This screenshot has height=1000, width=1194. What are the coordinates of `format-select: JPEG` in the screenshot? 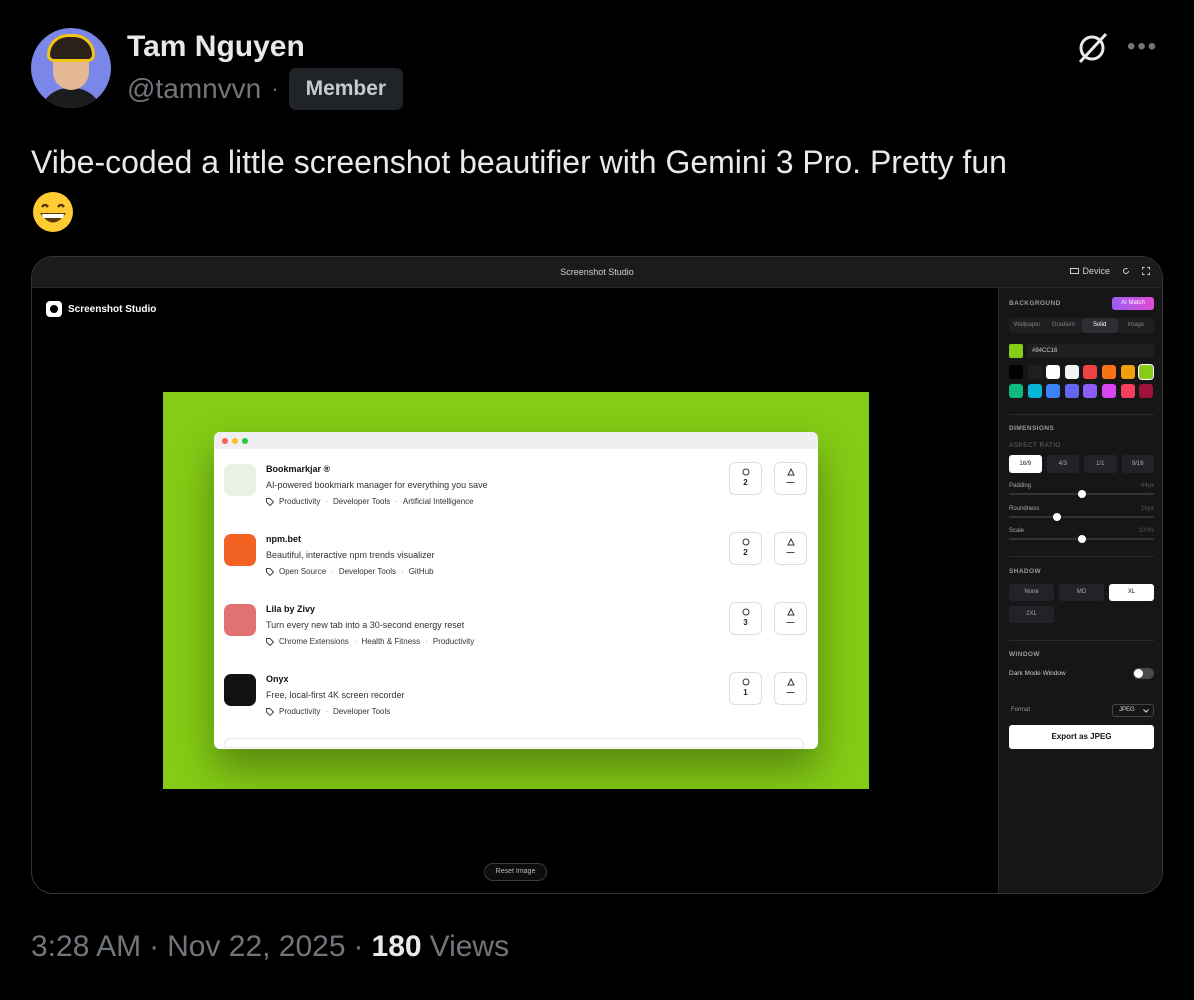 It's located at (1133, 710).